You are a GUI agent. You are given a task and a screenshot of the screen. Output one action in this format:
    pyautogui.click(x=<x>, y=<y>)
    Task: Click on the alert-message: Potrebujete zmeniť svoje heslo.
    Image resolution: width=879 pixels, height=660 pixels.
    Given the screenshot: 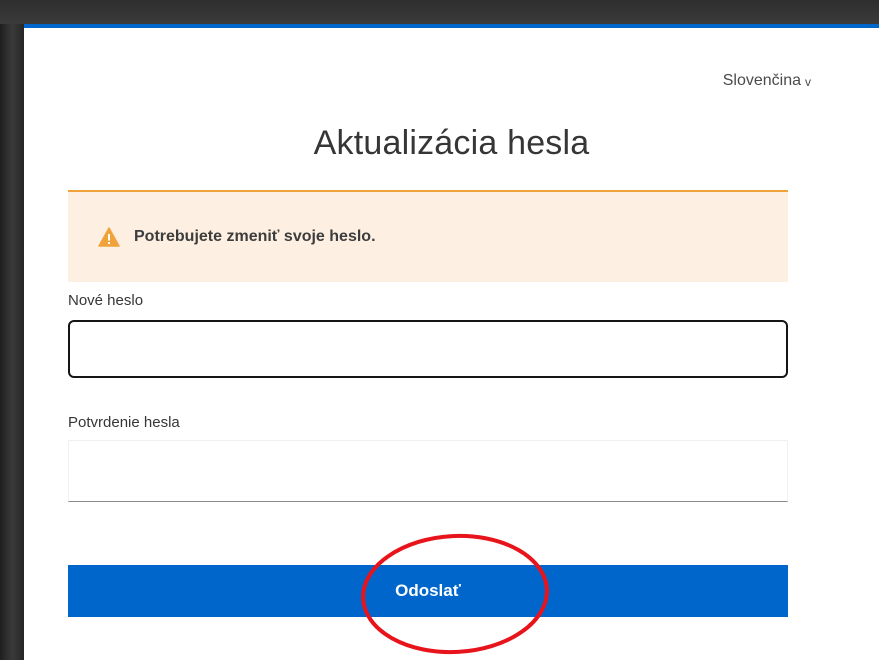 What is the action you would take?
    pyautogui.click(x=255, y=236)
    